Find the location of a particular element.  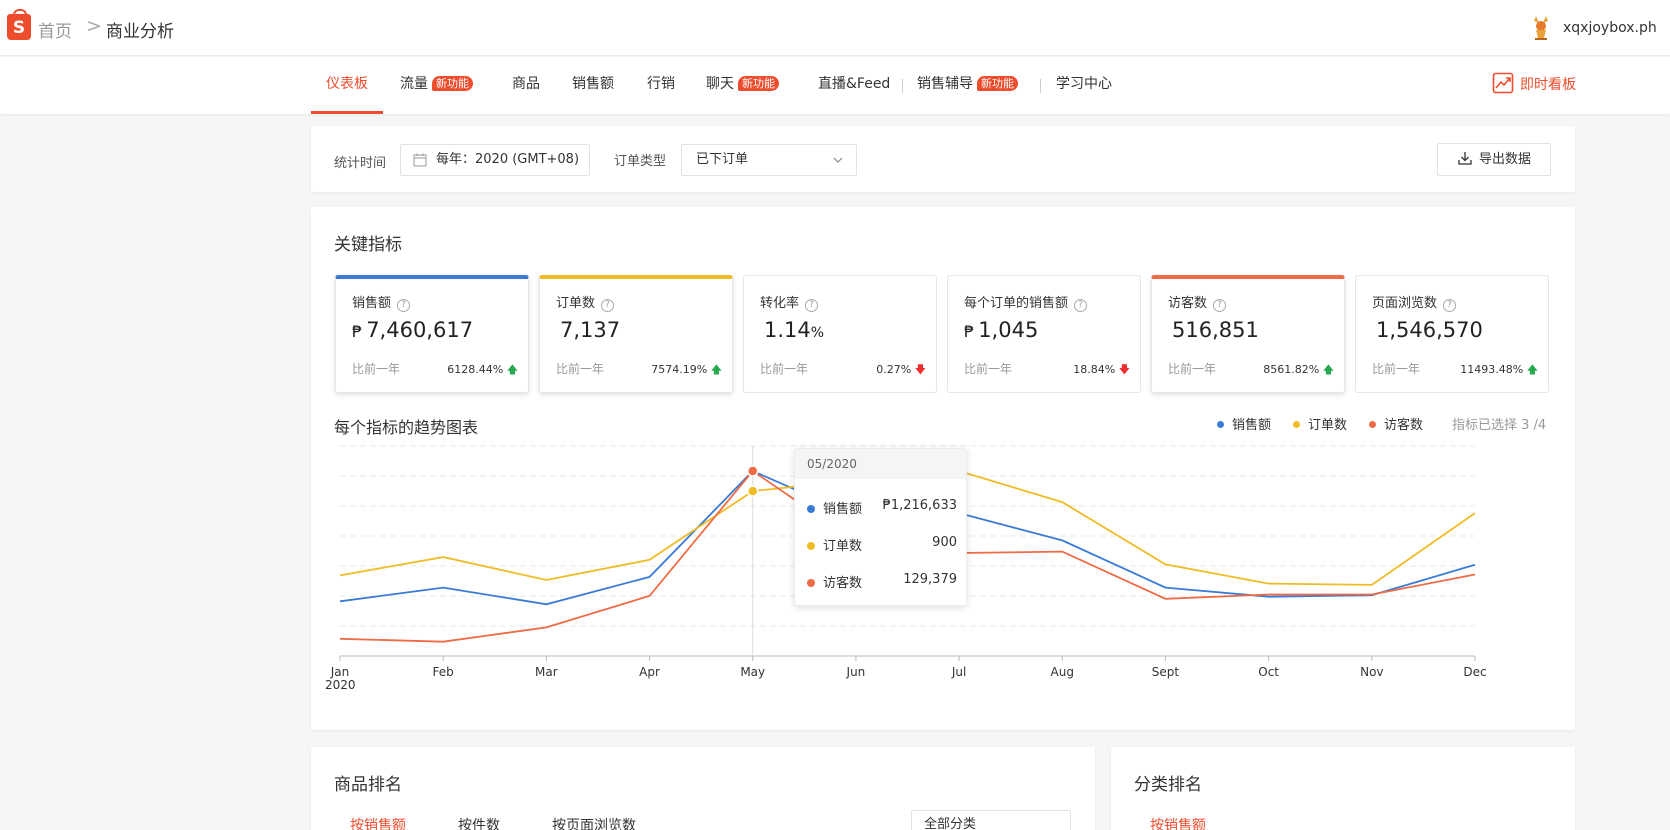

tooltip-label: 访客数 is located at coordinates (843, 583).